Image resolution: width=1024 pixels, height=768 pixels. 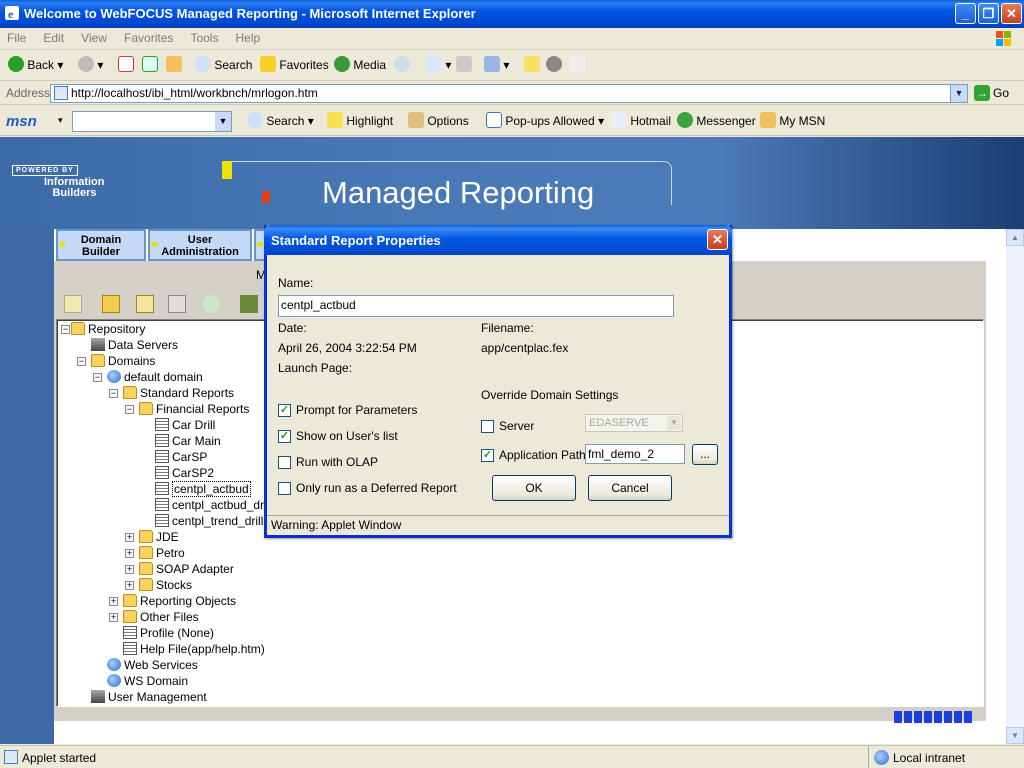 I want to click on menu-file: File, so click(x=16, y=38).